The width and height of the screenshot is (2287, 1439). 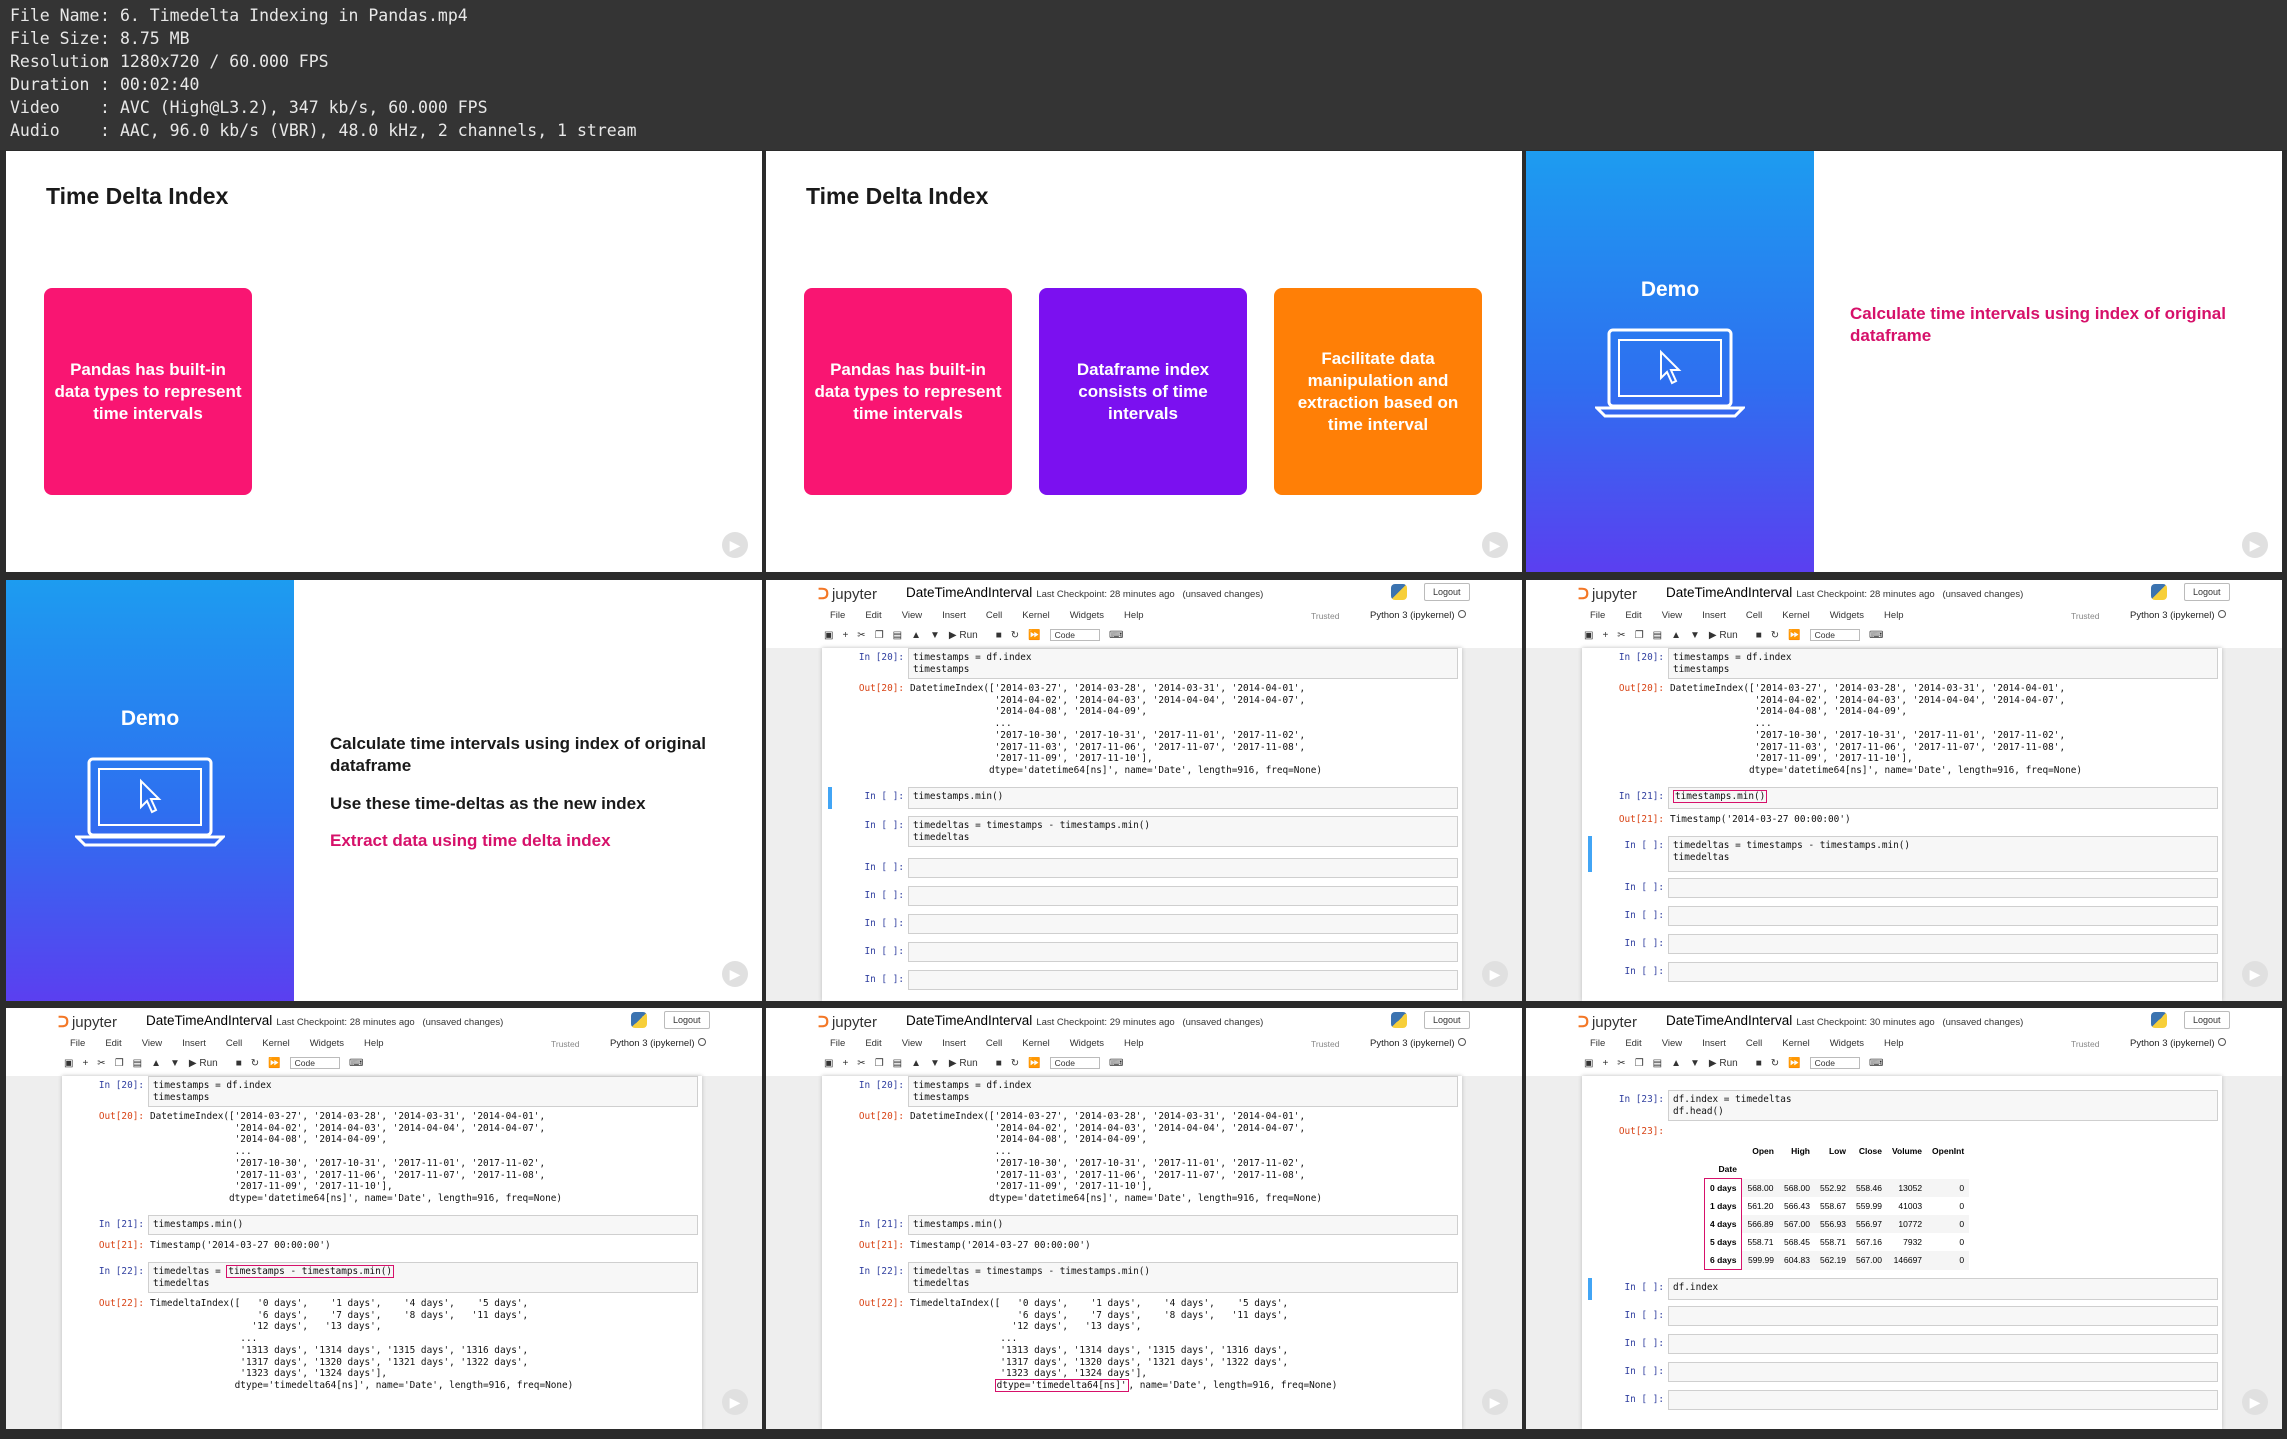 What do you see at coordinates (1943, 1105) in the screenshot?
I see `cell-input: df.index = timedeltas df.head()` at bounding box center [1943, 1105].